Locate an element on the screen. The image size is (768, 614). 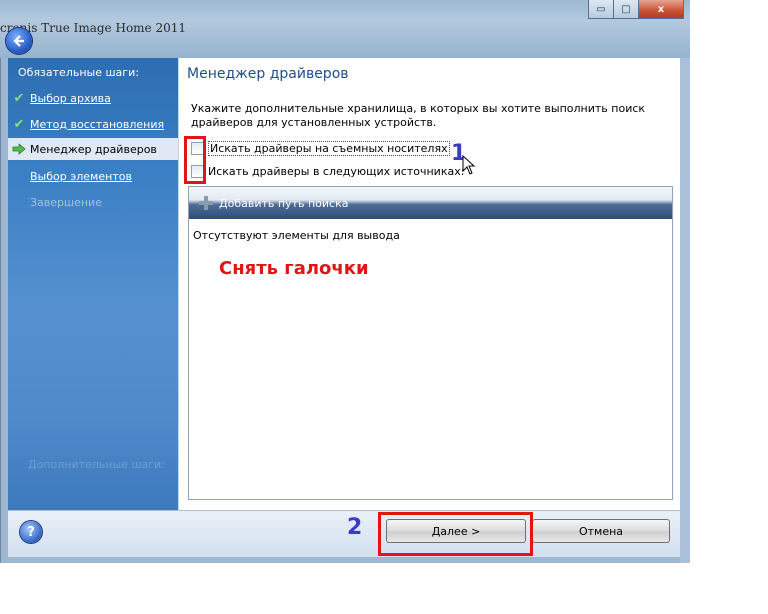
close-icon: x is located at coordinates (661, 9).